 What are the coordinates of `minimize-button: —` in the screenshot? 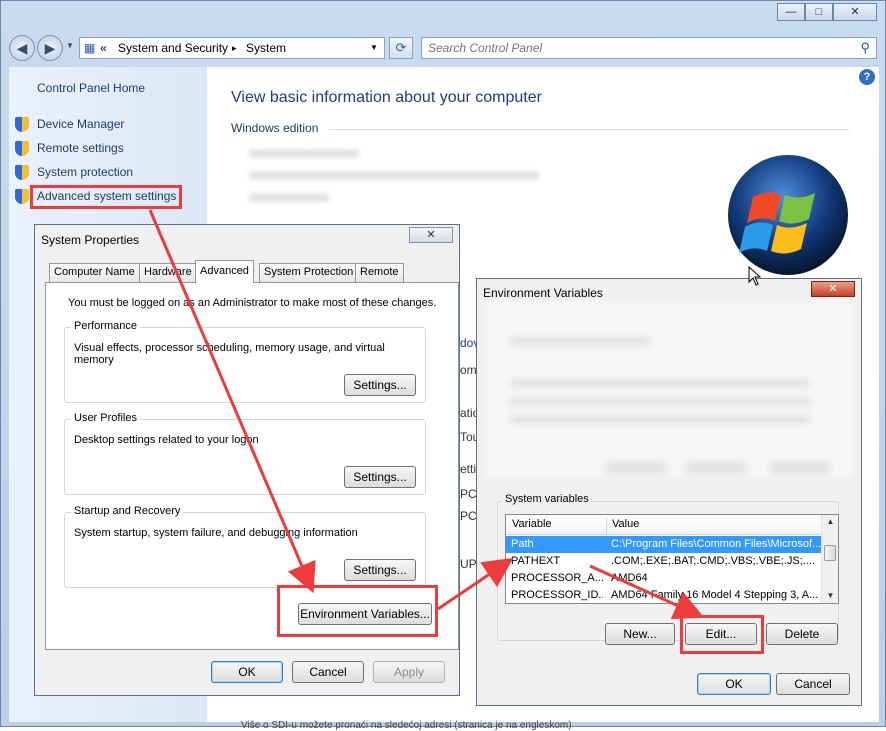 It's located at (791, 12).